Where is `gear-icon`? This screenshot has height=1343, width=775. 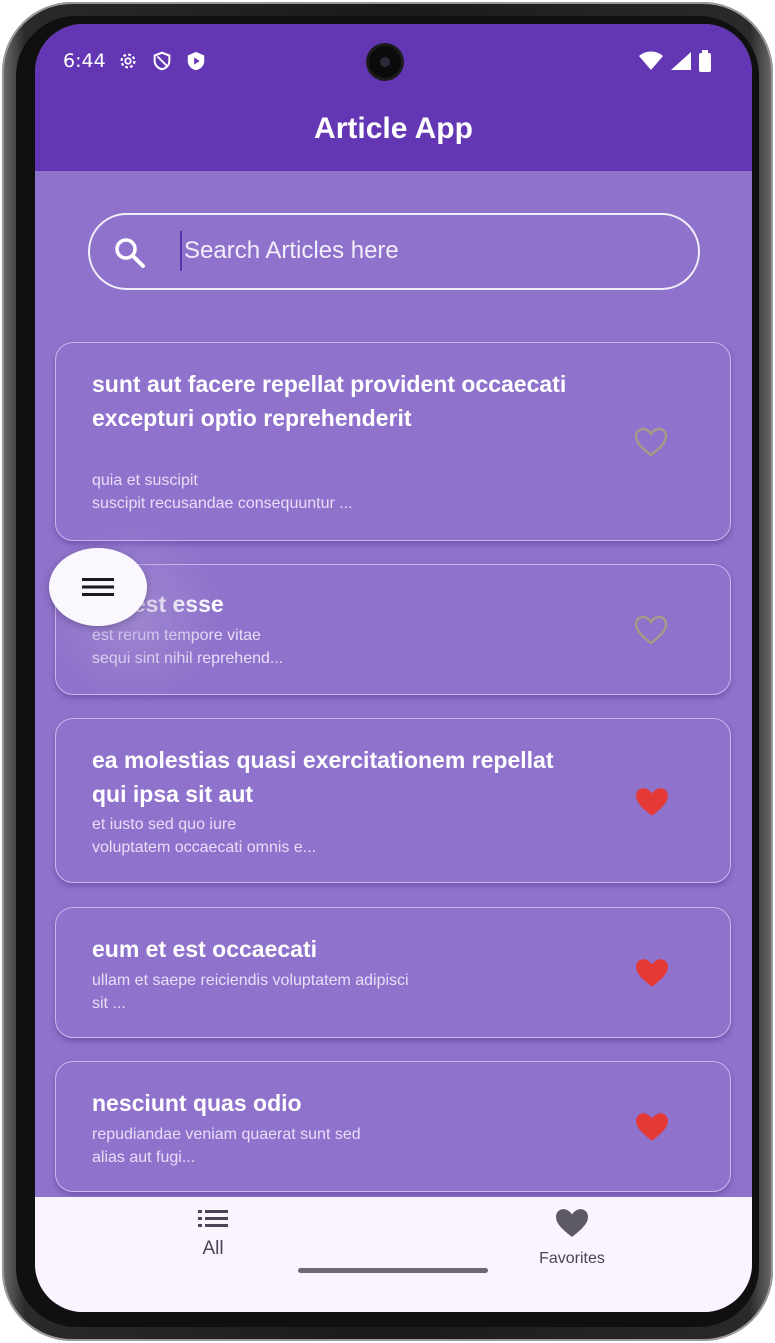 gear-icon is located at coordinates (128, 63).